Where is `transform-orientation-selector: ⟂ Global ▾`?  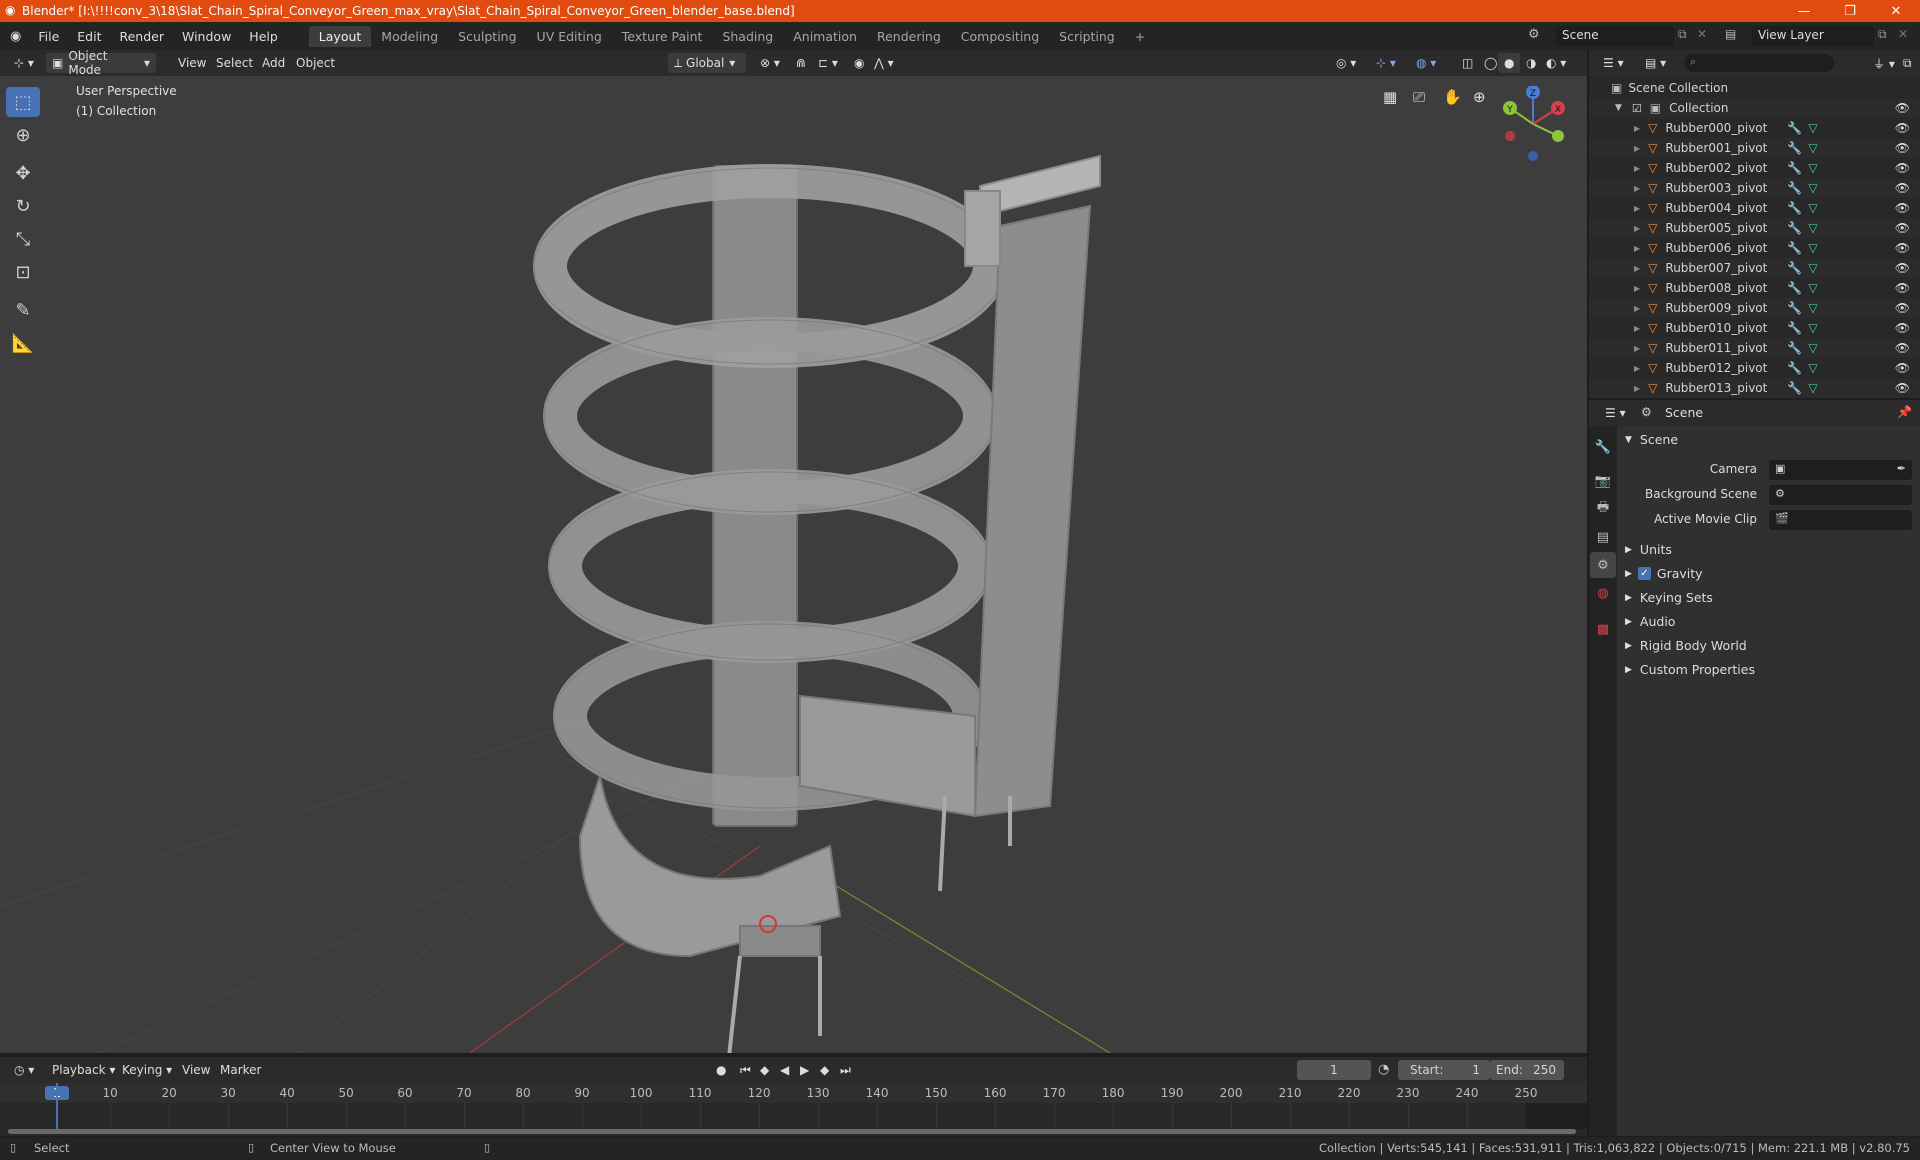
transform-orientation-selector: ⟂ Global ▾ is located at coordinates (707, 63).